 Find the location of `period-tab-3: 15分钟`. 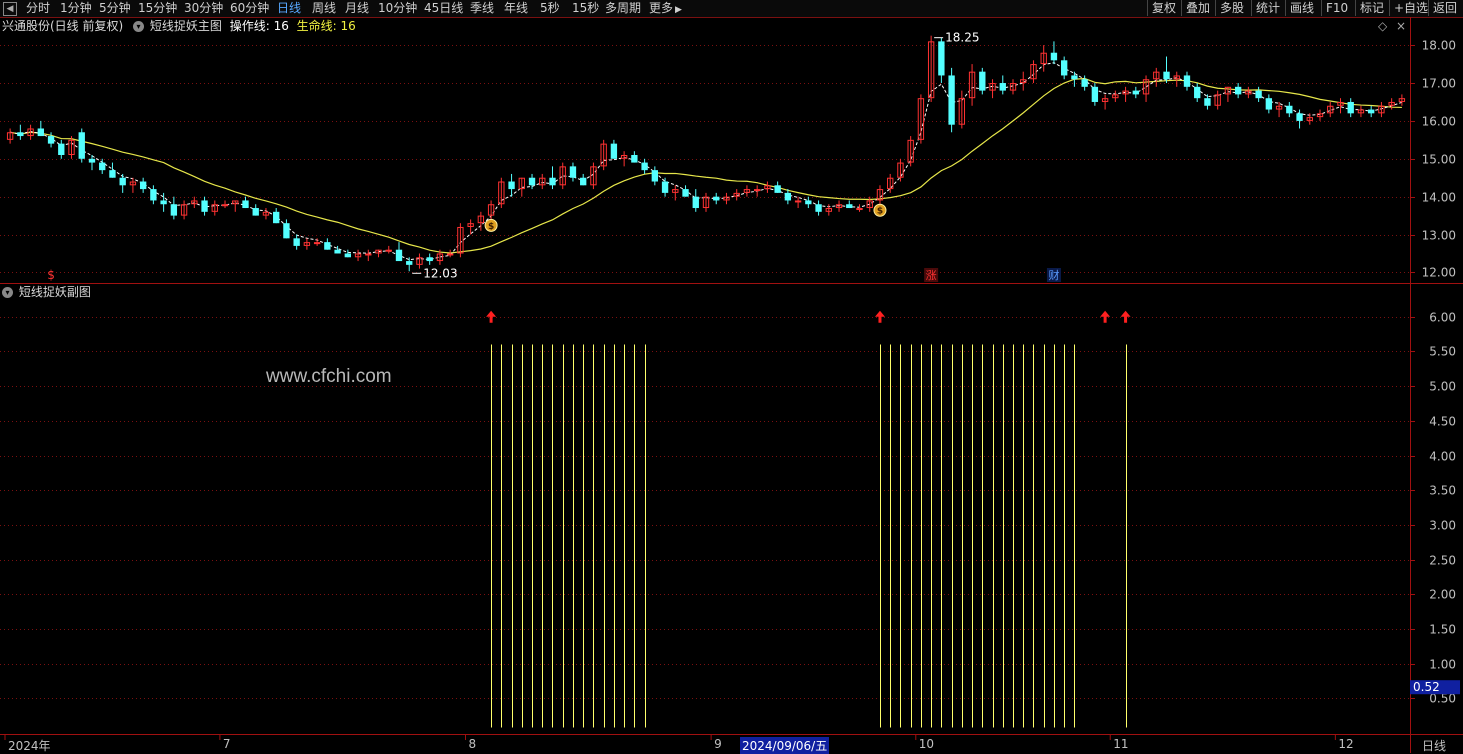

period-tab-3: 15分钟 is located at coordinates (157, 8).